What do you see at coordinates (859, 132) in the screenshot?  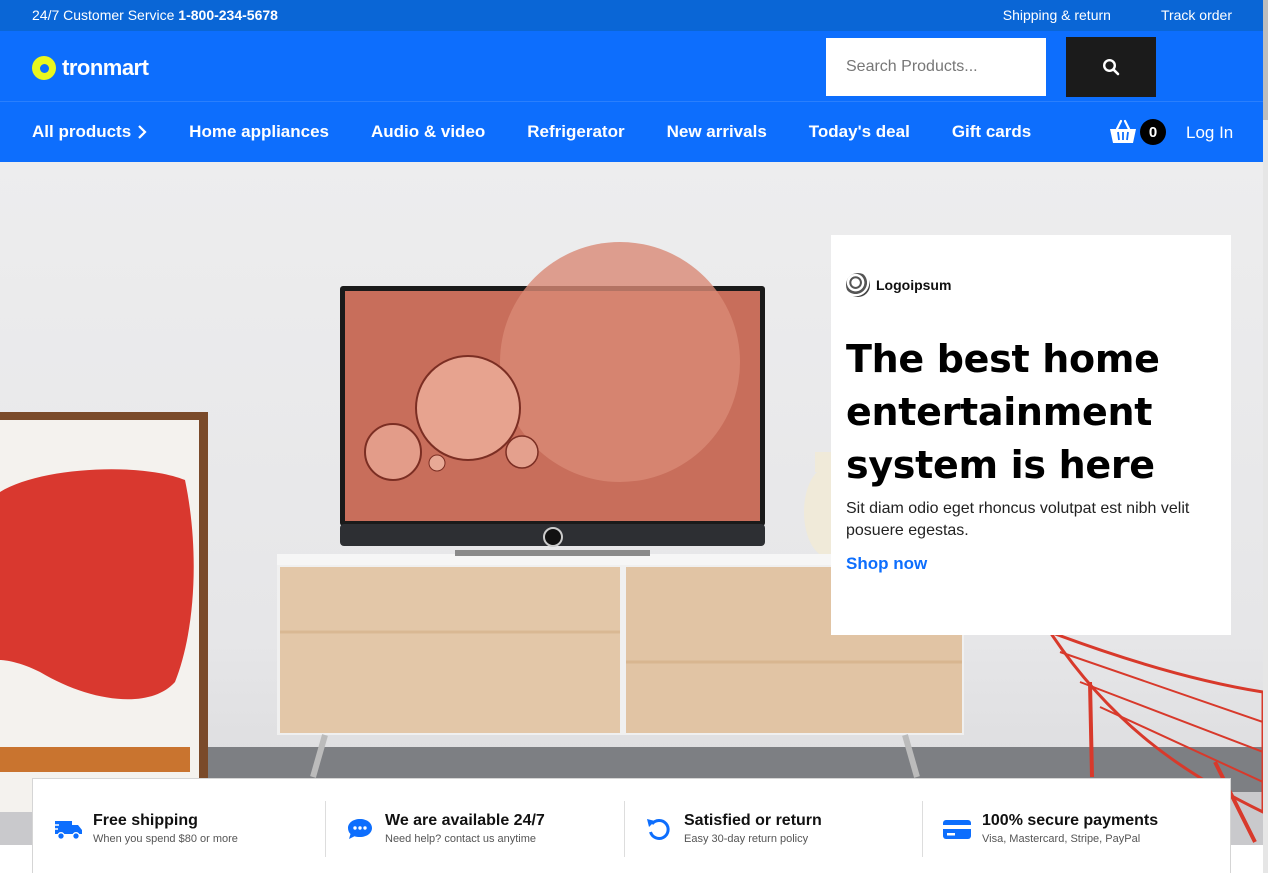 I see `nav-todays-deal: Today's deal` at bounding box center [859, 132].